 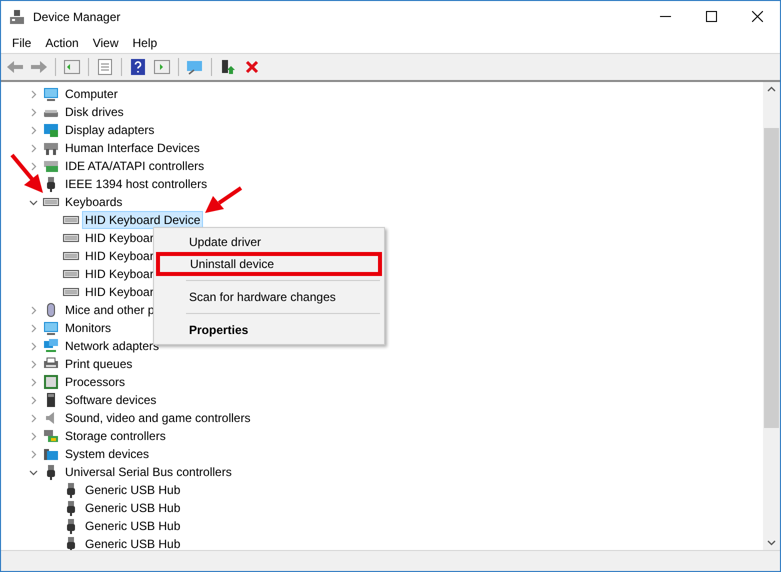 What do you see at coordinates (15, 67) in the screenshot?
I see `left-arrow-icon` at bounding box center [15, 67].